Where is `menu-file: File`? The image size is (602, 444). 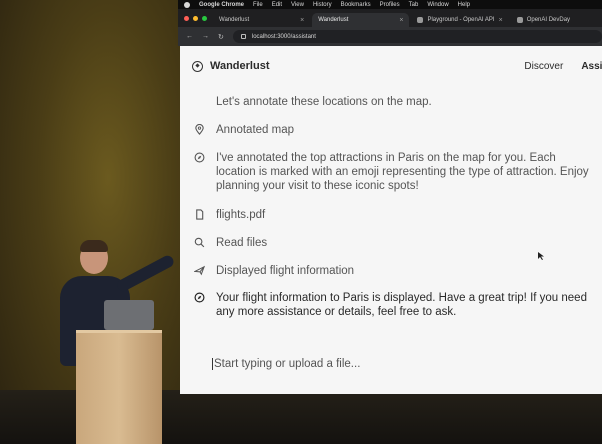
menu-file: File is located at coordinates (258, 5).